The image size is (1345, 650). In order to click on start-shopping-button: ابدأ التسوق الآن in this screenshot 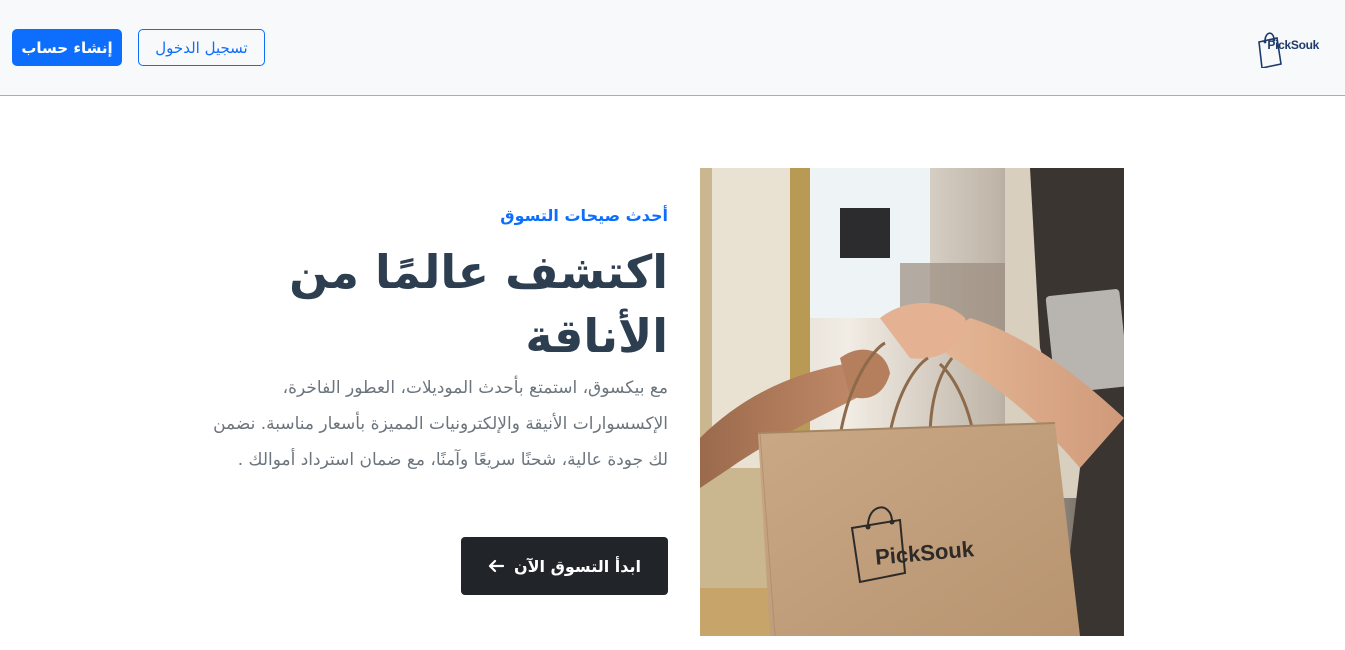, I will do `click(564, 566)`.